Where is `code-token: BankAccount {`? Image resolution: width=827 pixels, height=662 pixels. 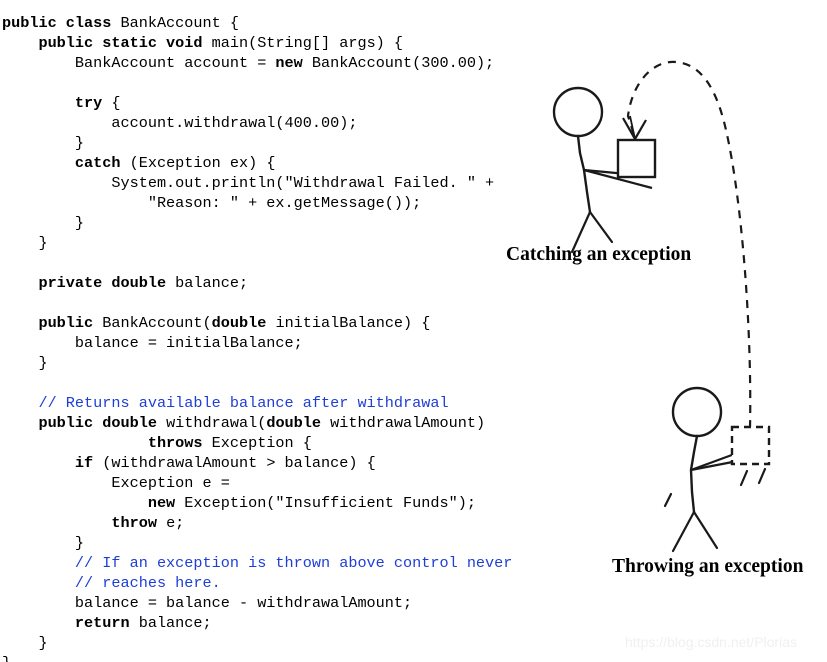 code-token: BankAccount { is located at coordinates (179, 23).